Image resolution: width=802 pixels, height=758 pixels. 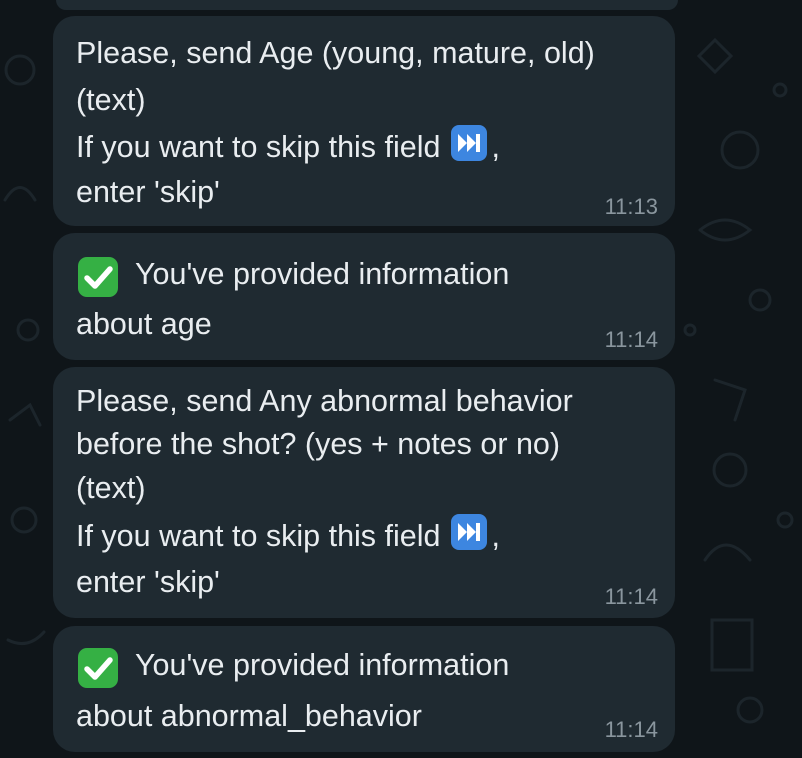 What do you see at coordinates (249, 716) in the screenshot?
I see `message-text-line: about abnormal_behavior` at bounding box center [249, 716].